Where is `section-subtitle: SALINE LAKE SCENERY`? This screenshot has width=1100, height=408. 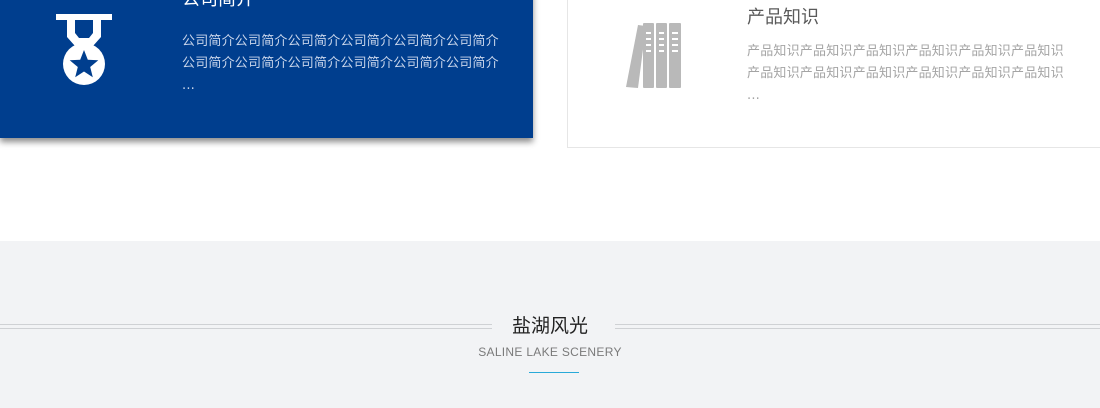 section-subtitle: SALINE LAKE SCENERY is located at coordinates (550, 352).